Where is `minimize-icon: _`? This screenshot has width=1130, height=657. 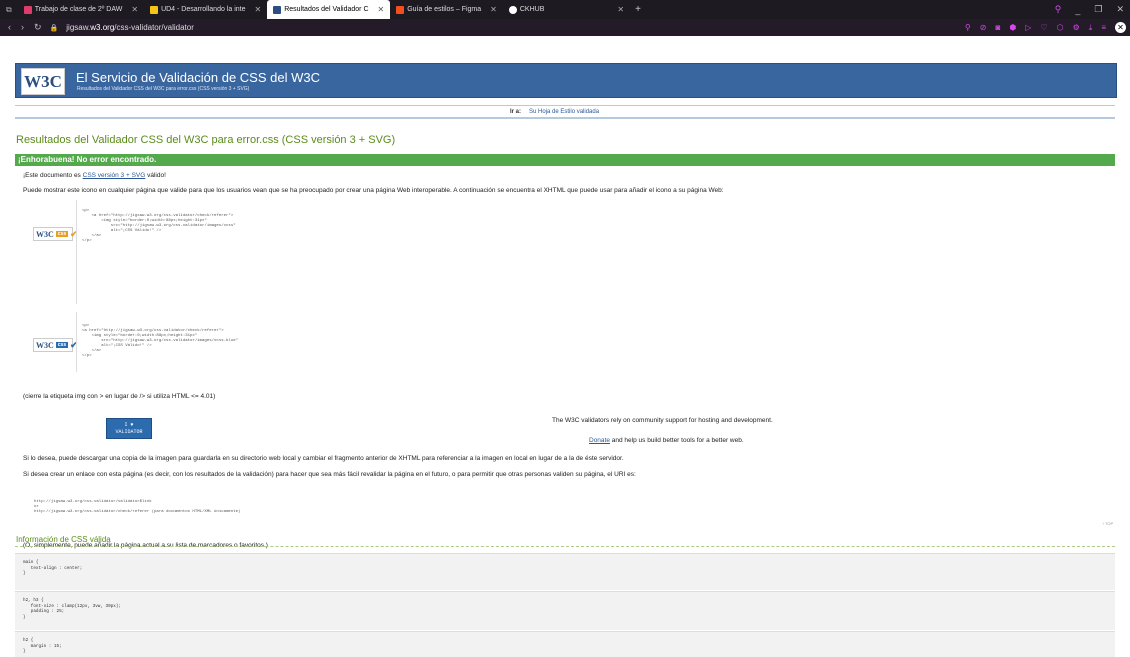 minimize-icon: _ is located at coordinates (1077, 10).